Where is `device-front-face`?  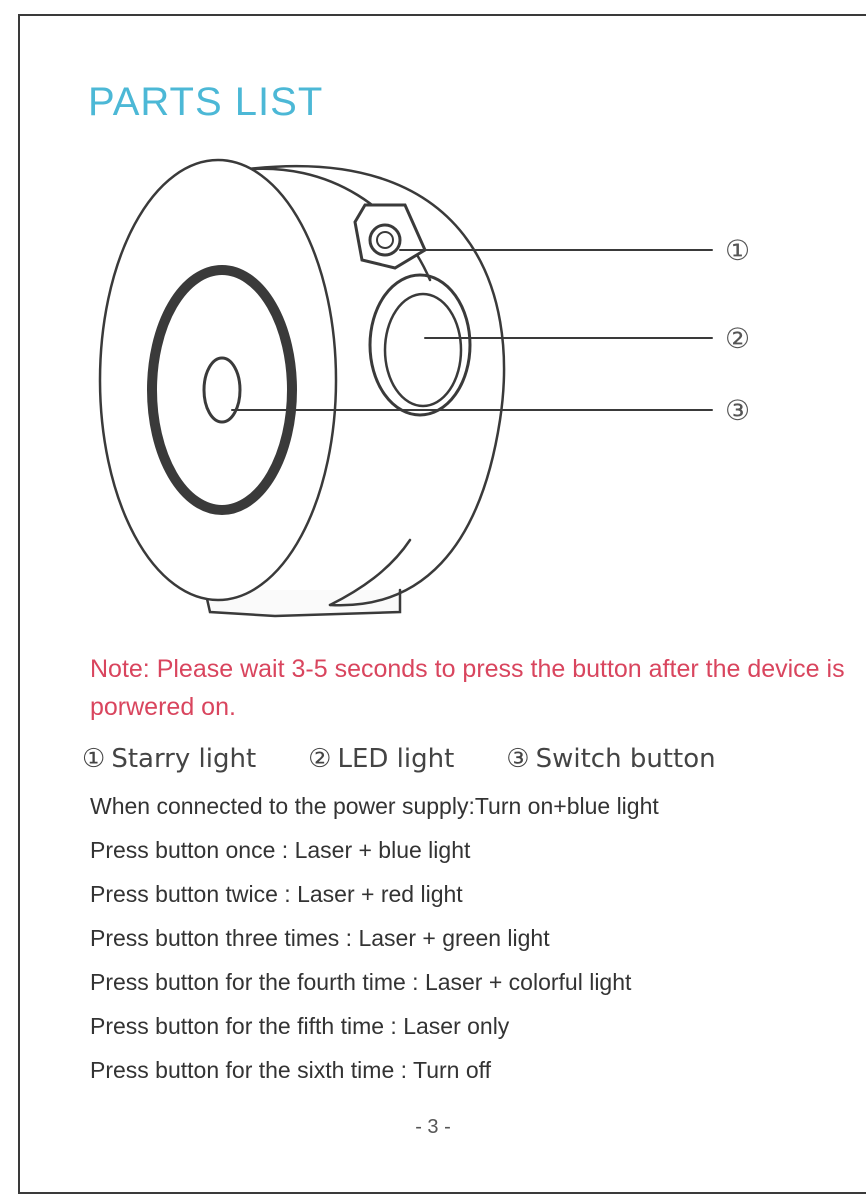 device-front-face is located at coordinates (218, 380).